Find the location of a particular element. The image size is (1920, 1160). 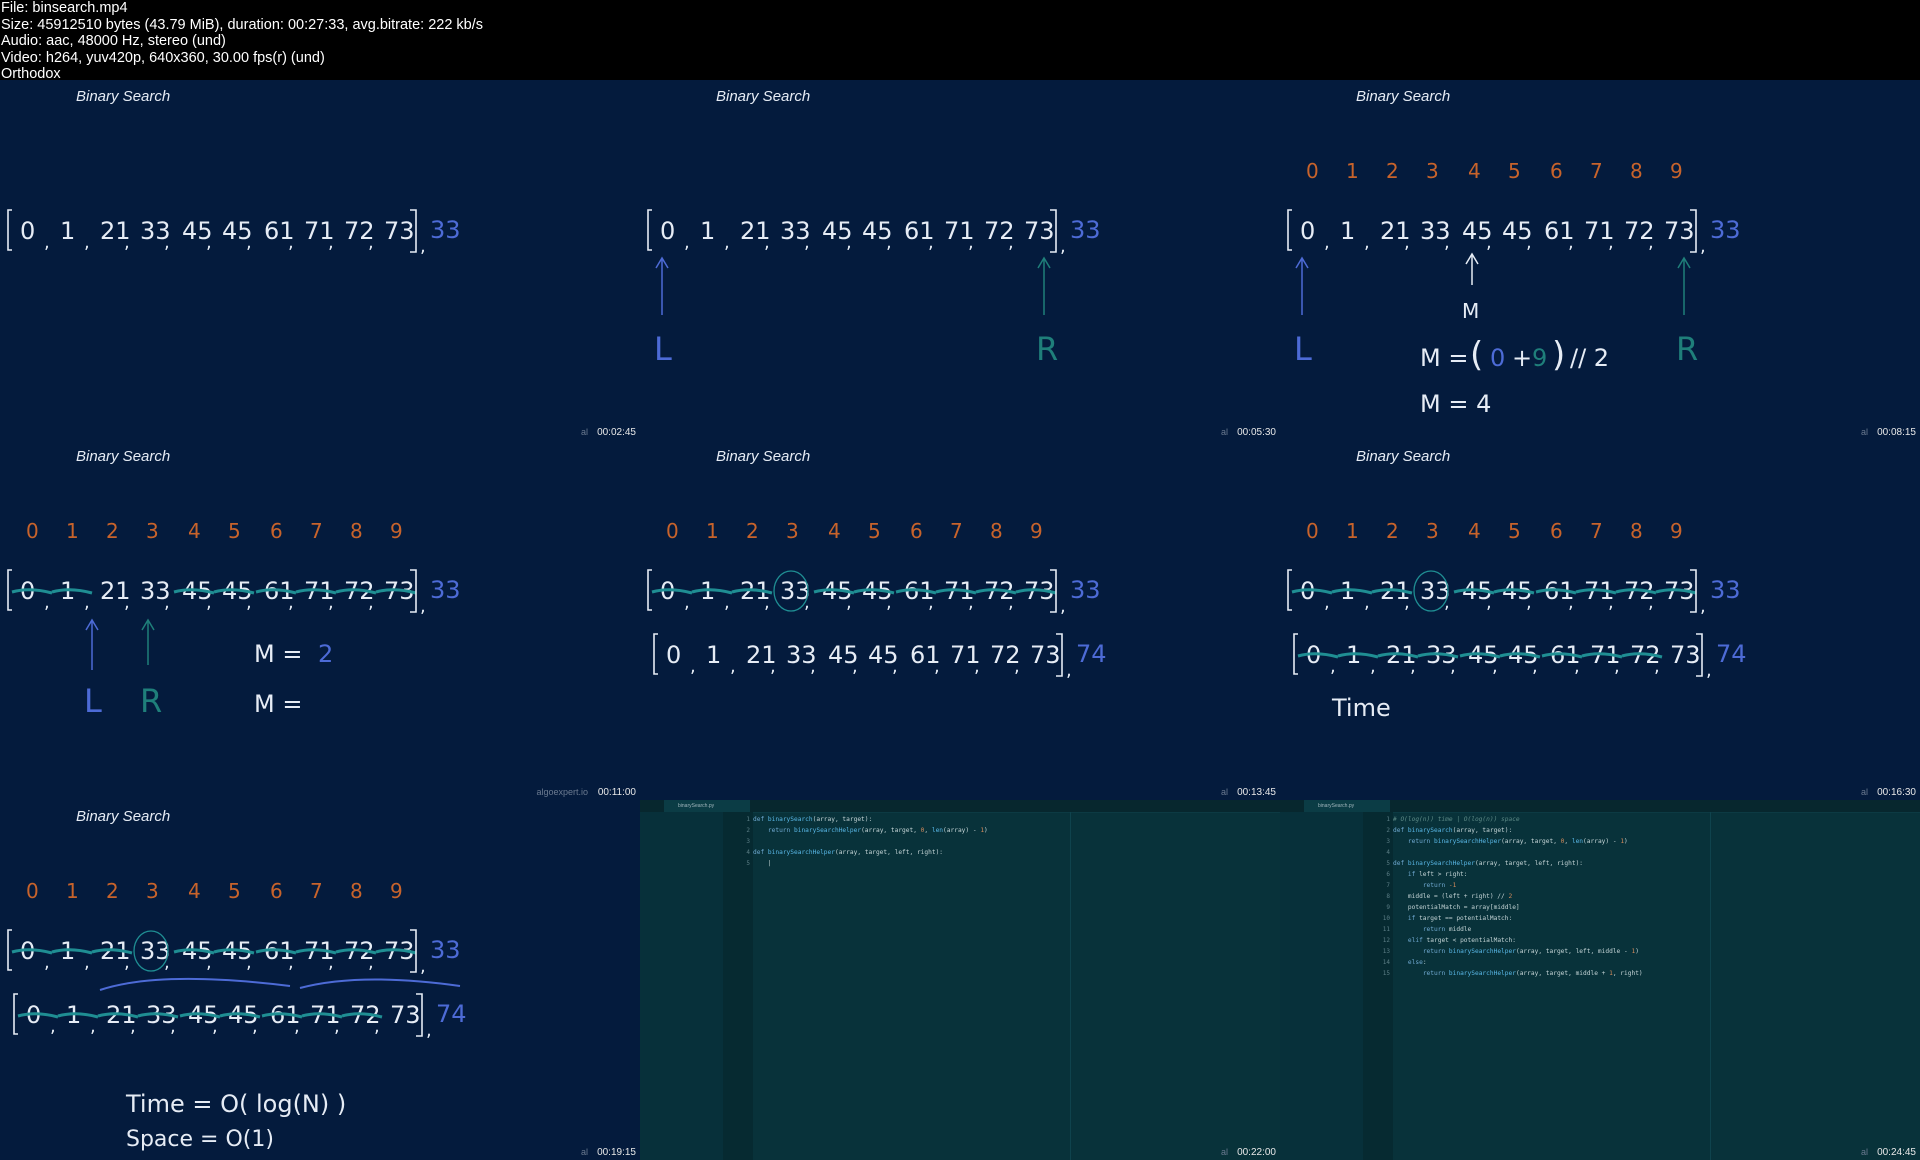

editor-sidebar is located at coordinates (681, 986).